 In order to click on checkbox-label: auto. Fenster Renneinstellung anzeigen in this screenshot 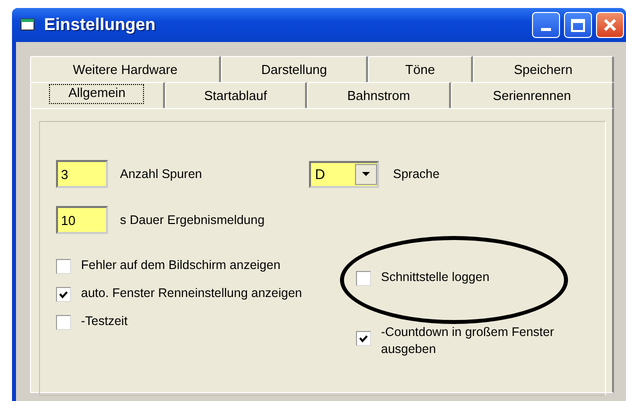, I will do `click(191, 293)`.